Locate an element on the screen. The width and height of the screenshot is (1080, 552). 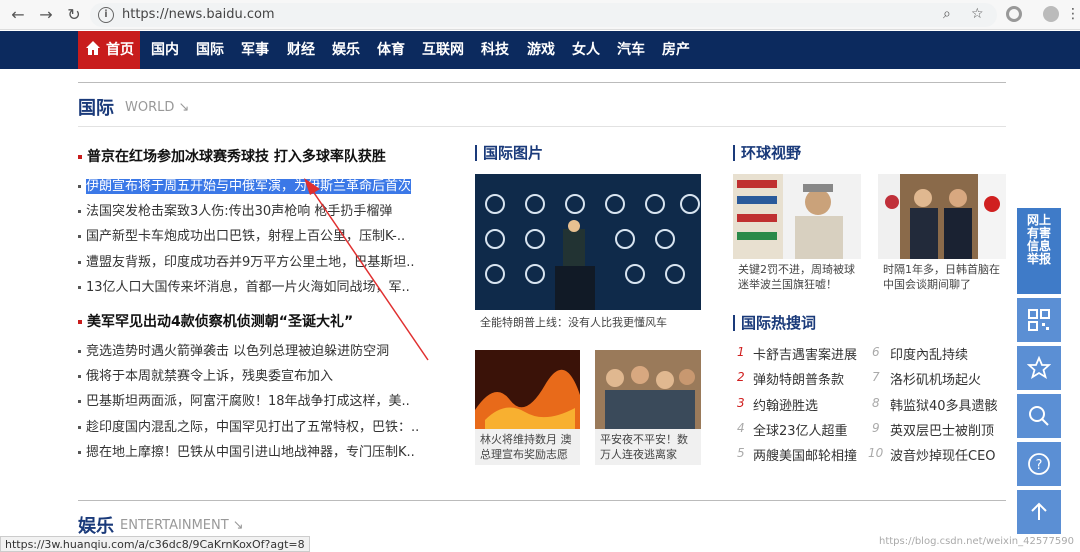
hot-search-item: 洛杉矶机场起火 is located at coordinates (935, 378).